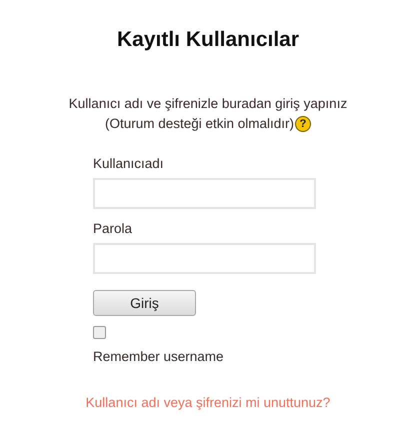  I want to click on field-label: Parola, so click(113, 229).